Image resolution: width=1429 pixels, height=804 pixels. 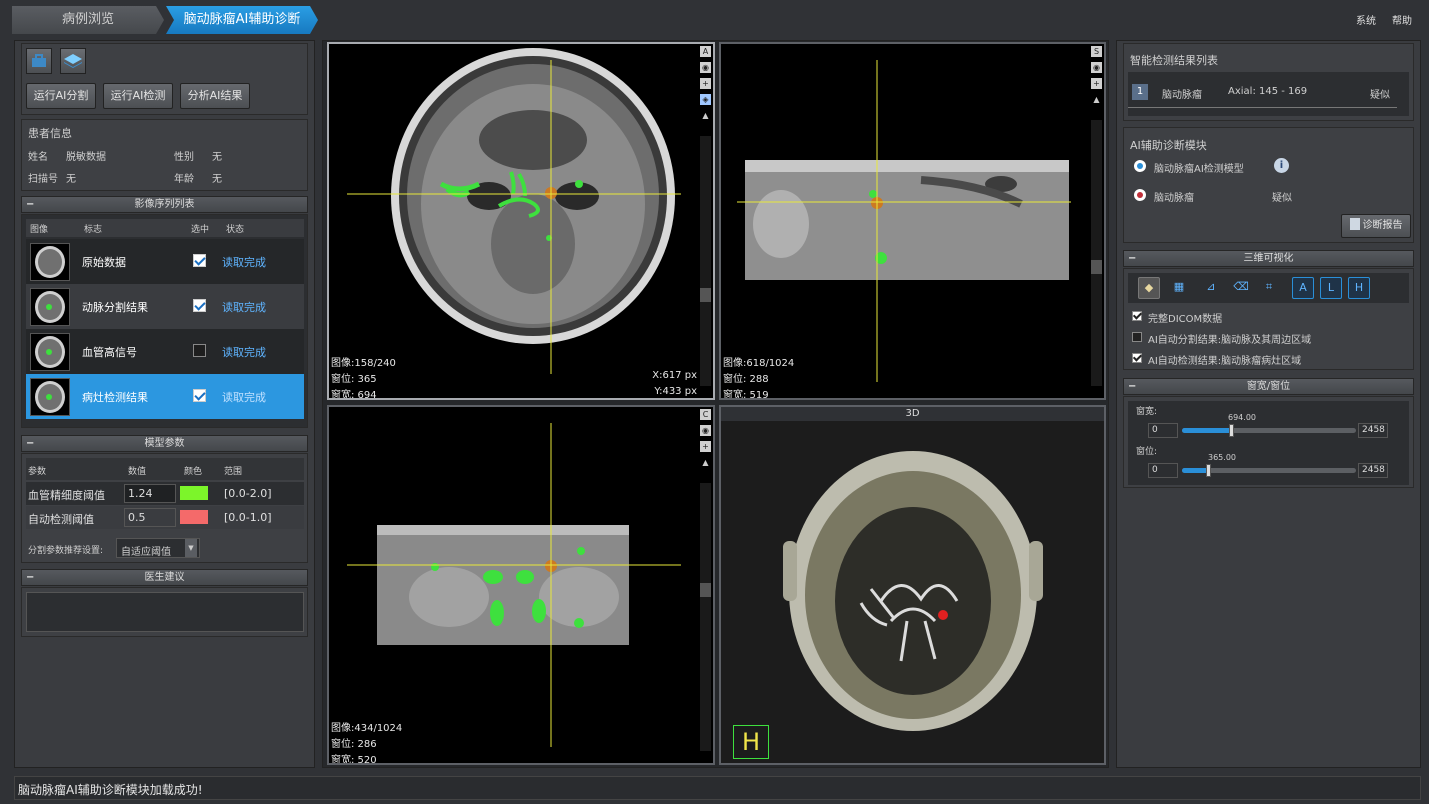 I want to click on coronal-orientation-tag: C, so click(x=705, y=414).